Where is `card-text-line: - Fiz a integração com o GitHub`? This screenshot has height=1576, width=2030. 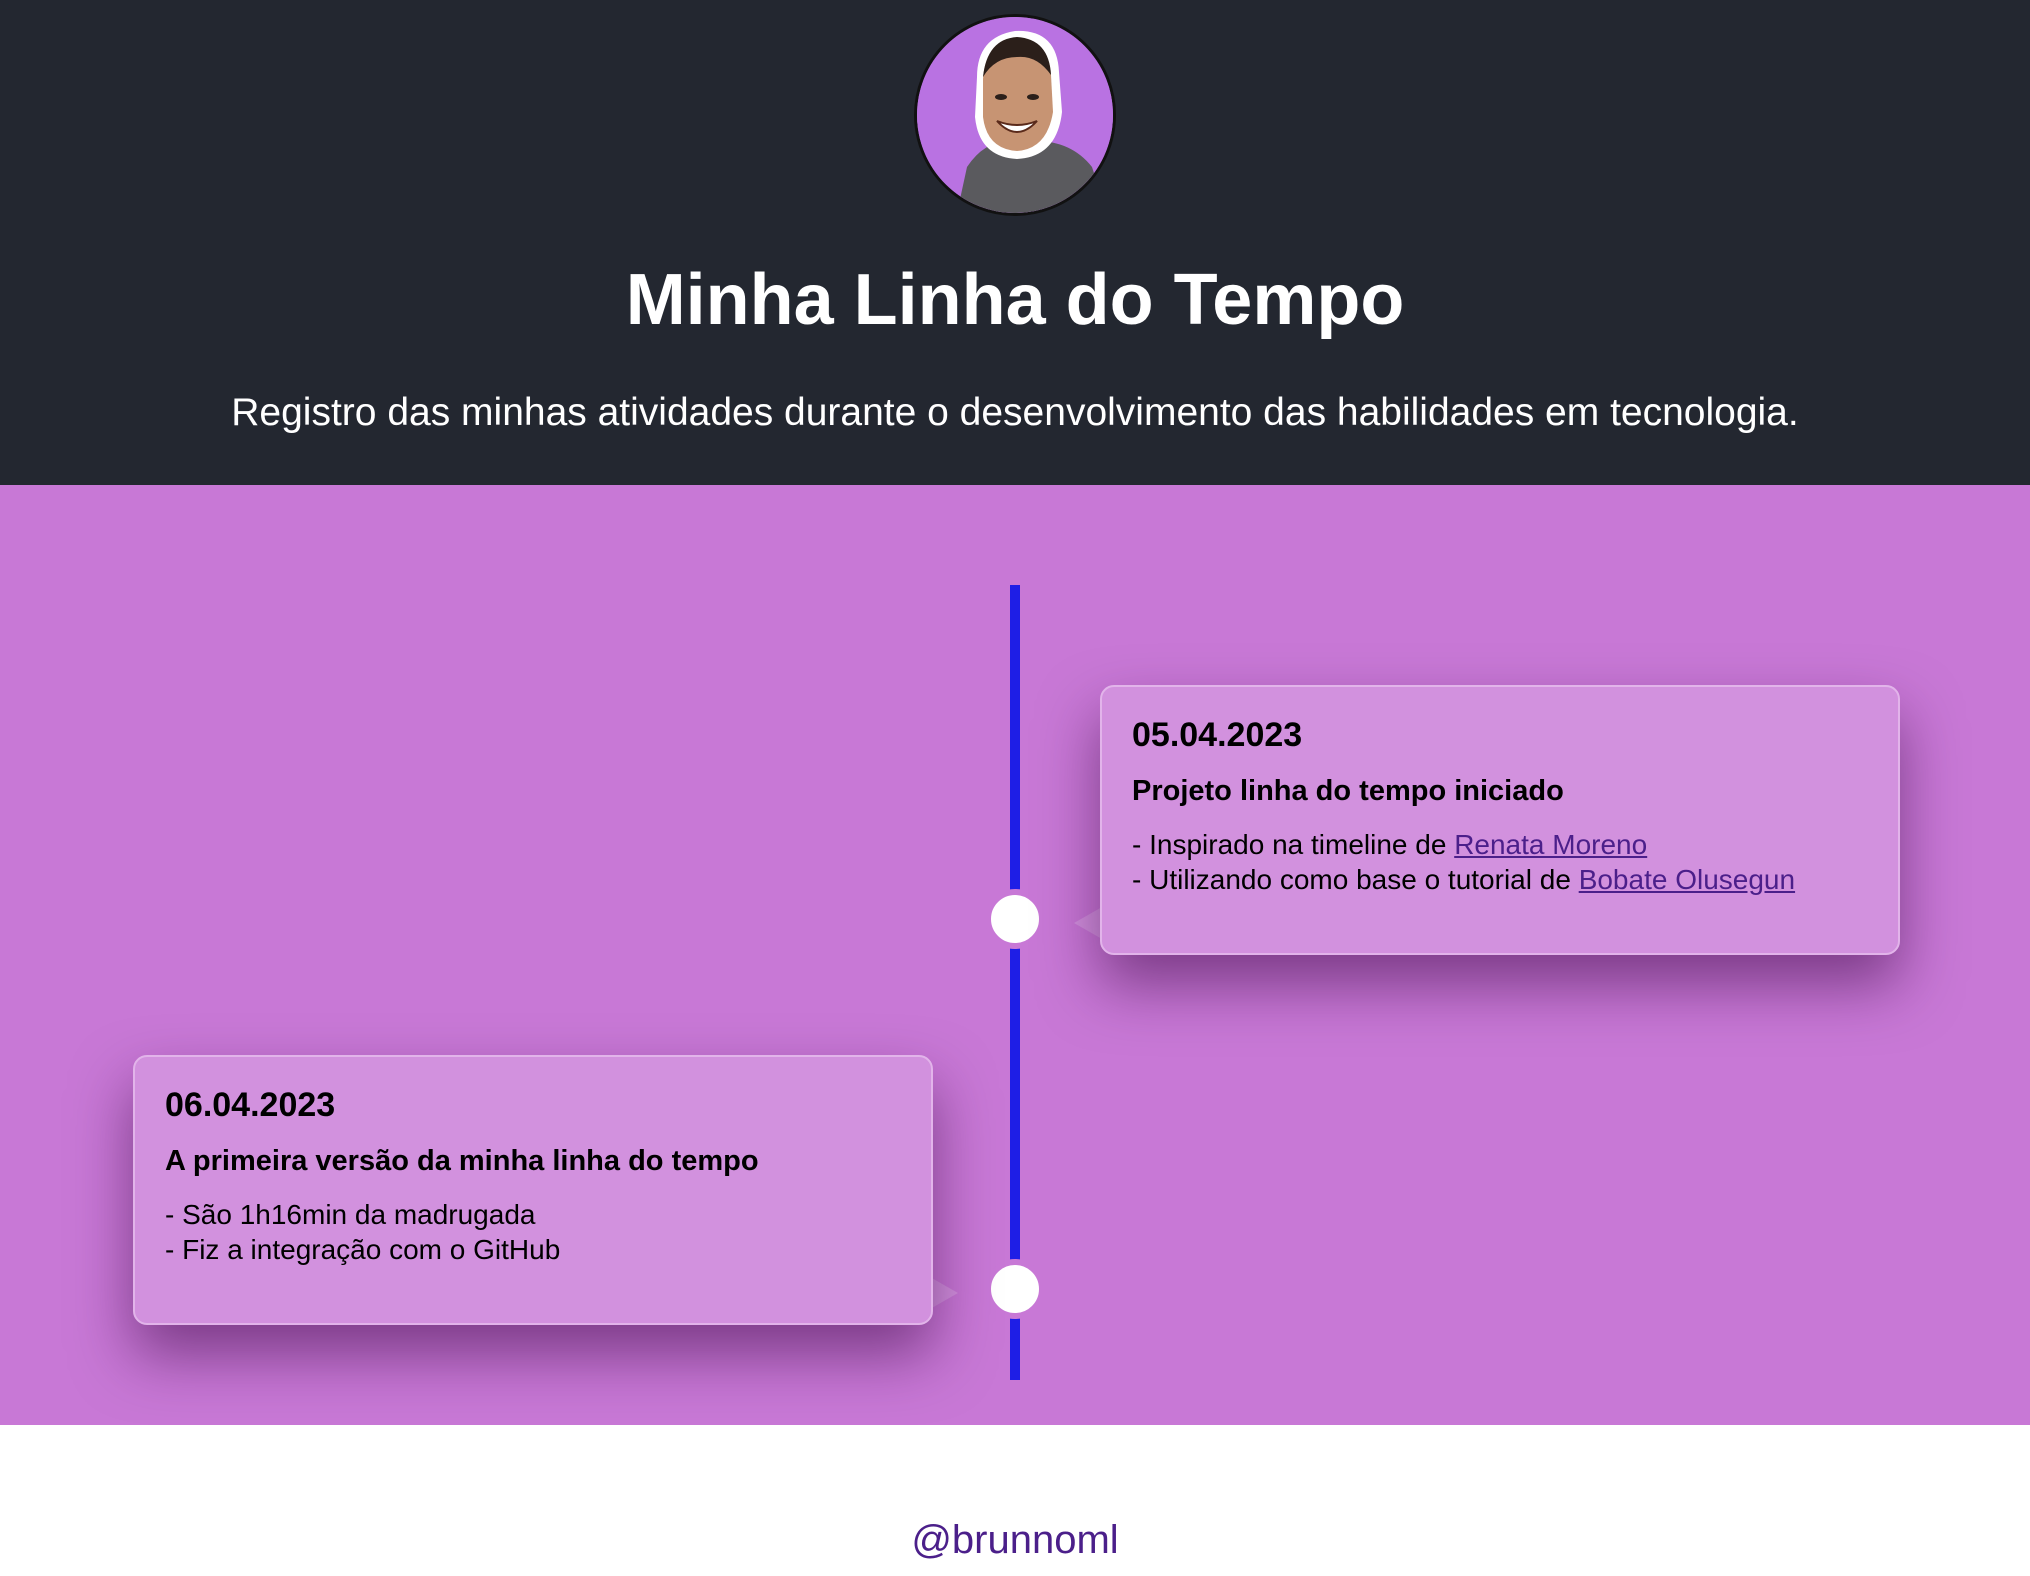 card-text-line: - Fiz a integração com o GitHub is located at coordinates (363, 1249).